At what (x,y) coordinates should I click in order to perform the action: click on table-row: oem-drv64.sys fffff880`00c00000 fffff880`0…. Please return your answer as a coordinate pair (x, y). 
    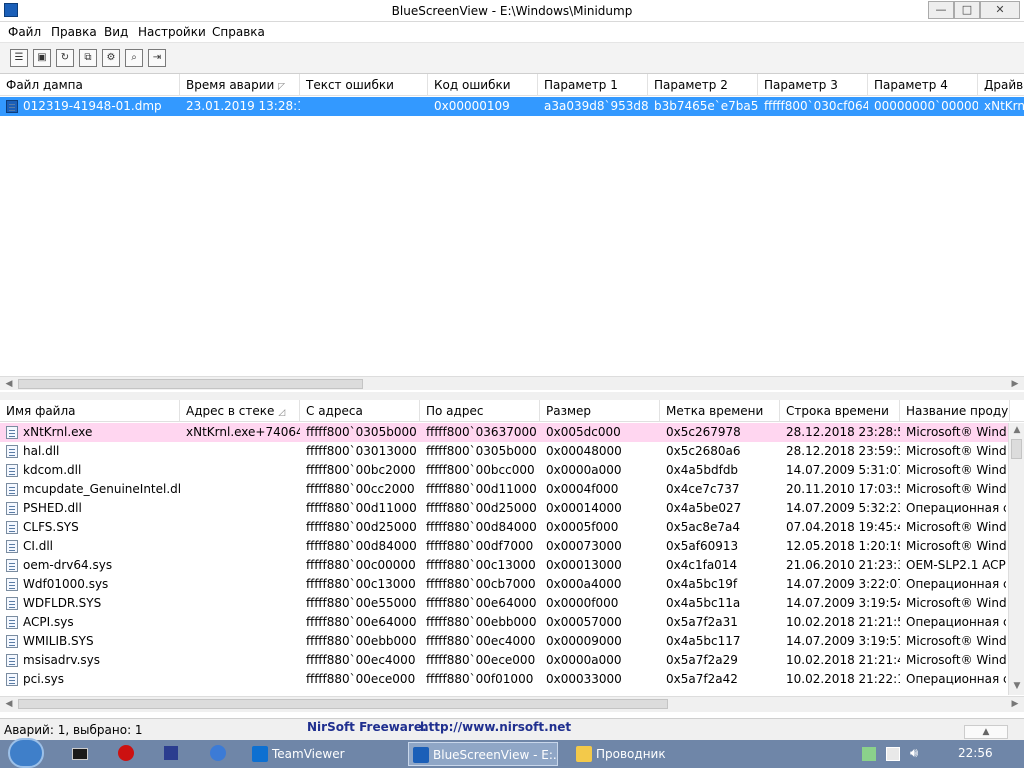
    Looking at the image, I should click on (504, 565).